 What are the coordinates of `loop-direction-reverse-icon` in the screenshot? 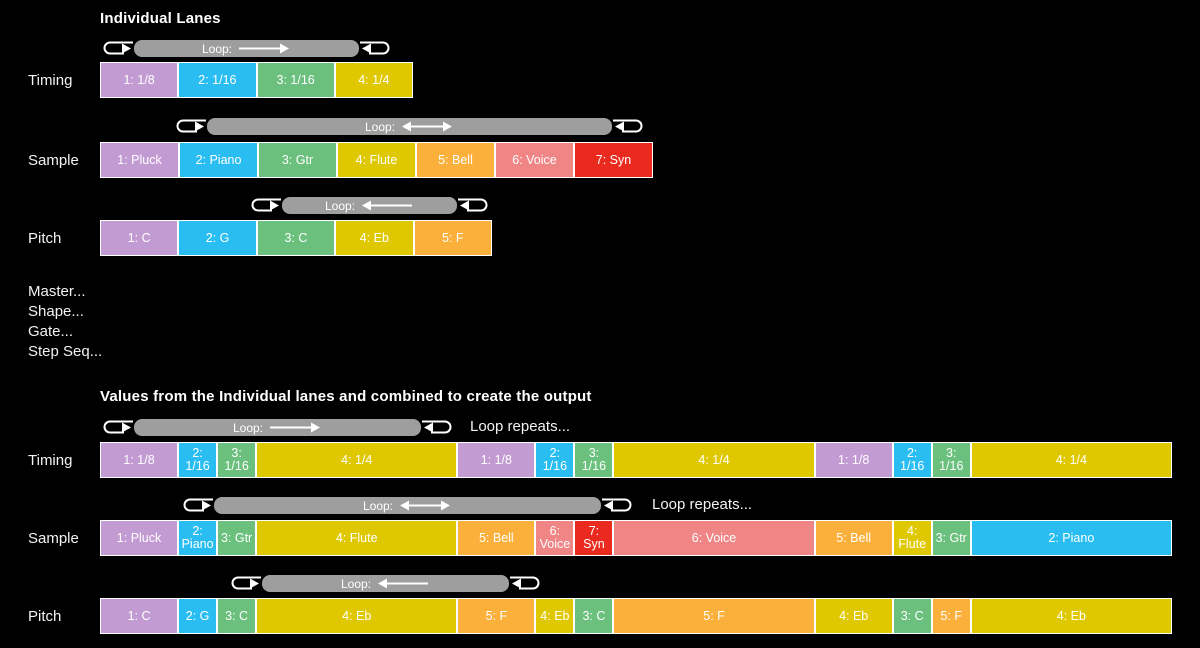 It's located at (387, 205).